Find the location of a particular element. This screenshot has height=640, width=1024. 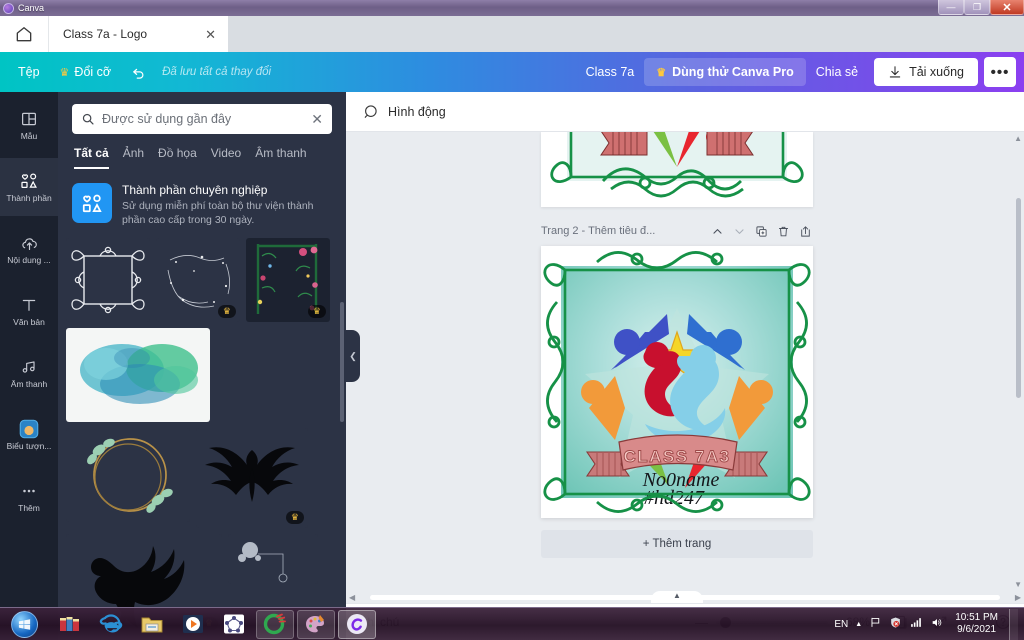

clock-date: 9/6/2021 is located at coordinates (977, 629).